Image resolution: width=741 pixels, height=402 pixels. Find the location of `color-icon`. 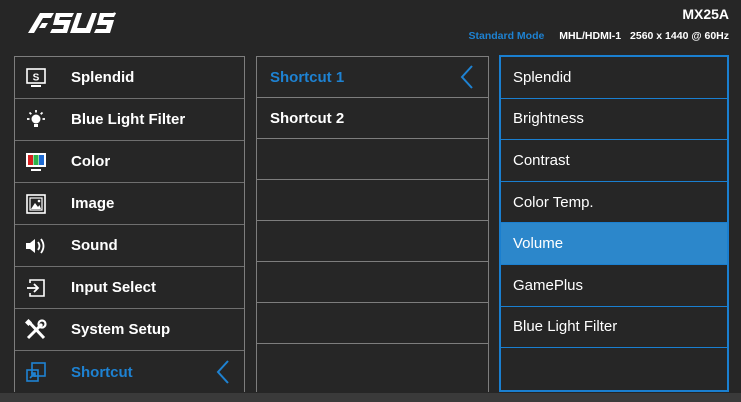

color-icon is located at coordinates (36, 162).